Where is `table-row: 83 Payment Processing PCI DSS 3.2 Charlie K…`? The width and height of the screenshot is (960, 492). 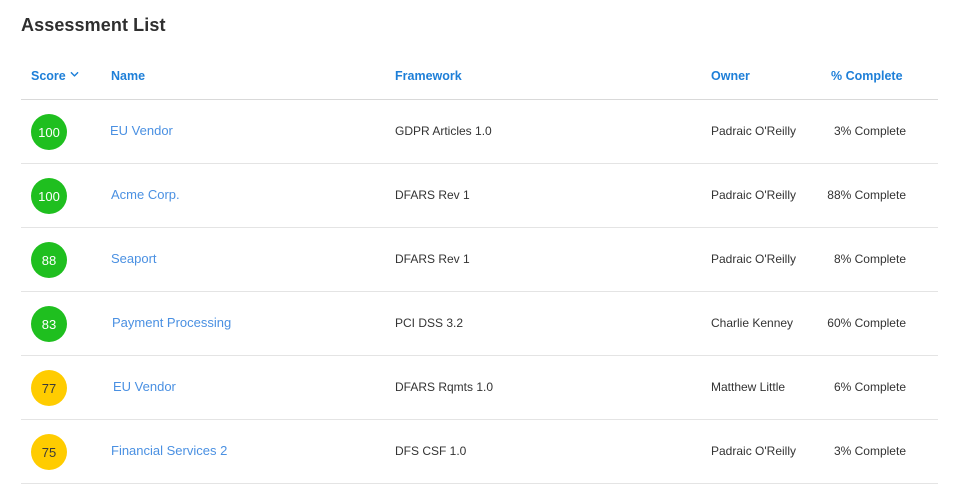
table-row: 83 Payment Processing PCI DSS 3.2 Charlie K… is located at coordinates (479, 324).